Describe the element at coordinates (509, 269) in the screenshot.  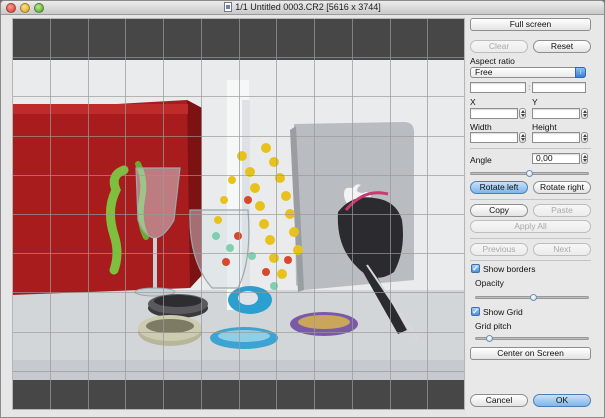
I see `show-borders-label: Show borders` at that location.